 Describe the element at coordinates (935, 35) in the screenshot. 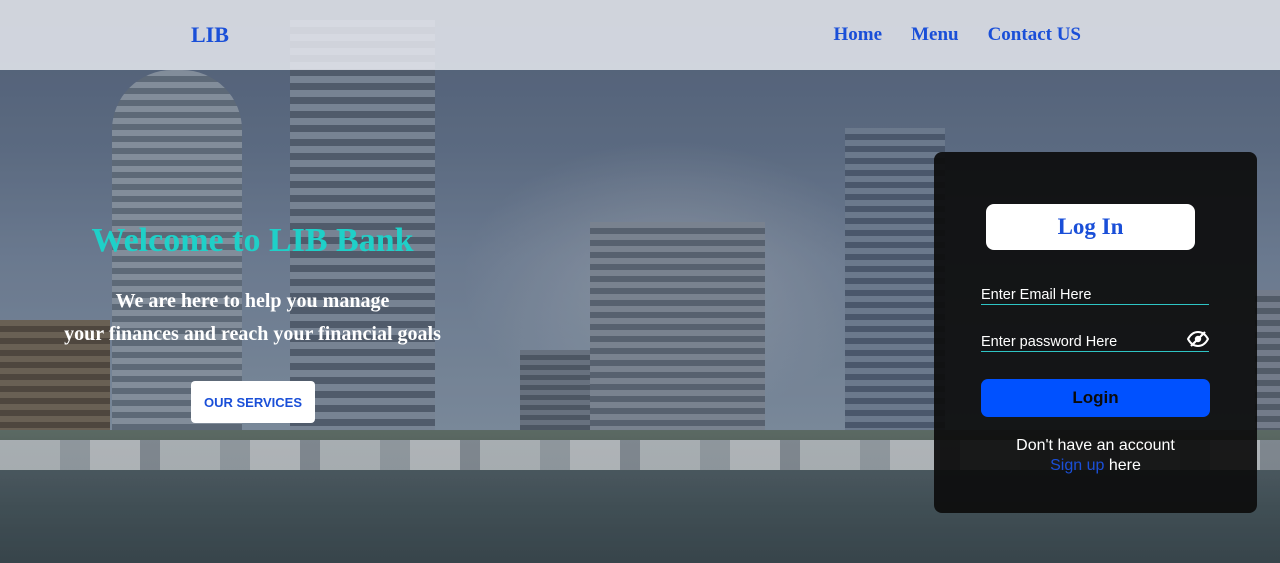

I see `nav-menu-link: Menu` at that location.